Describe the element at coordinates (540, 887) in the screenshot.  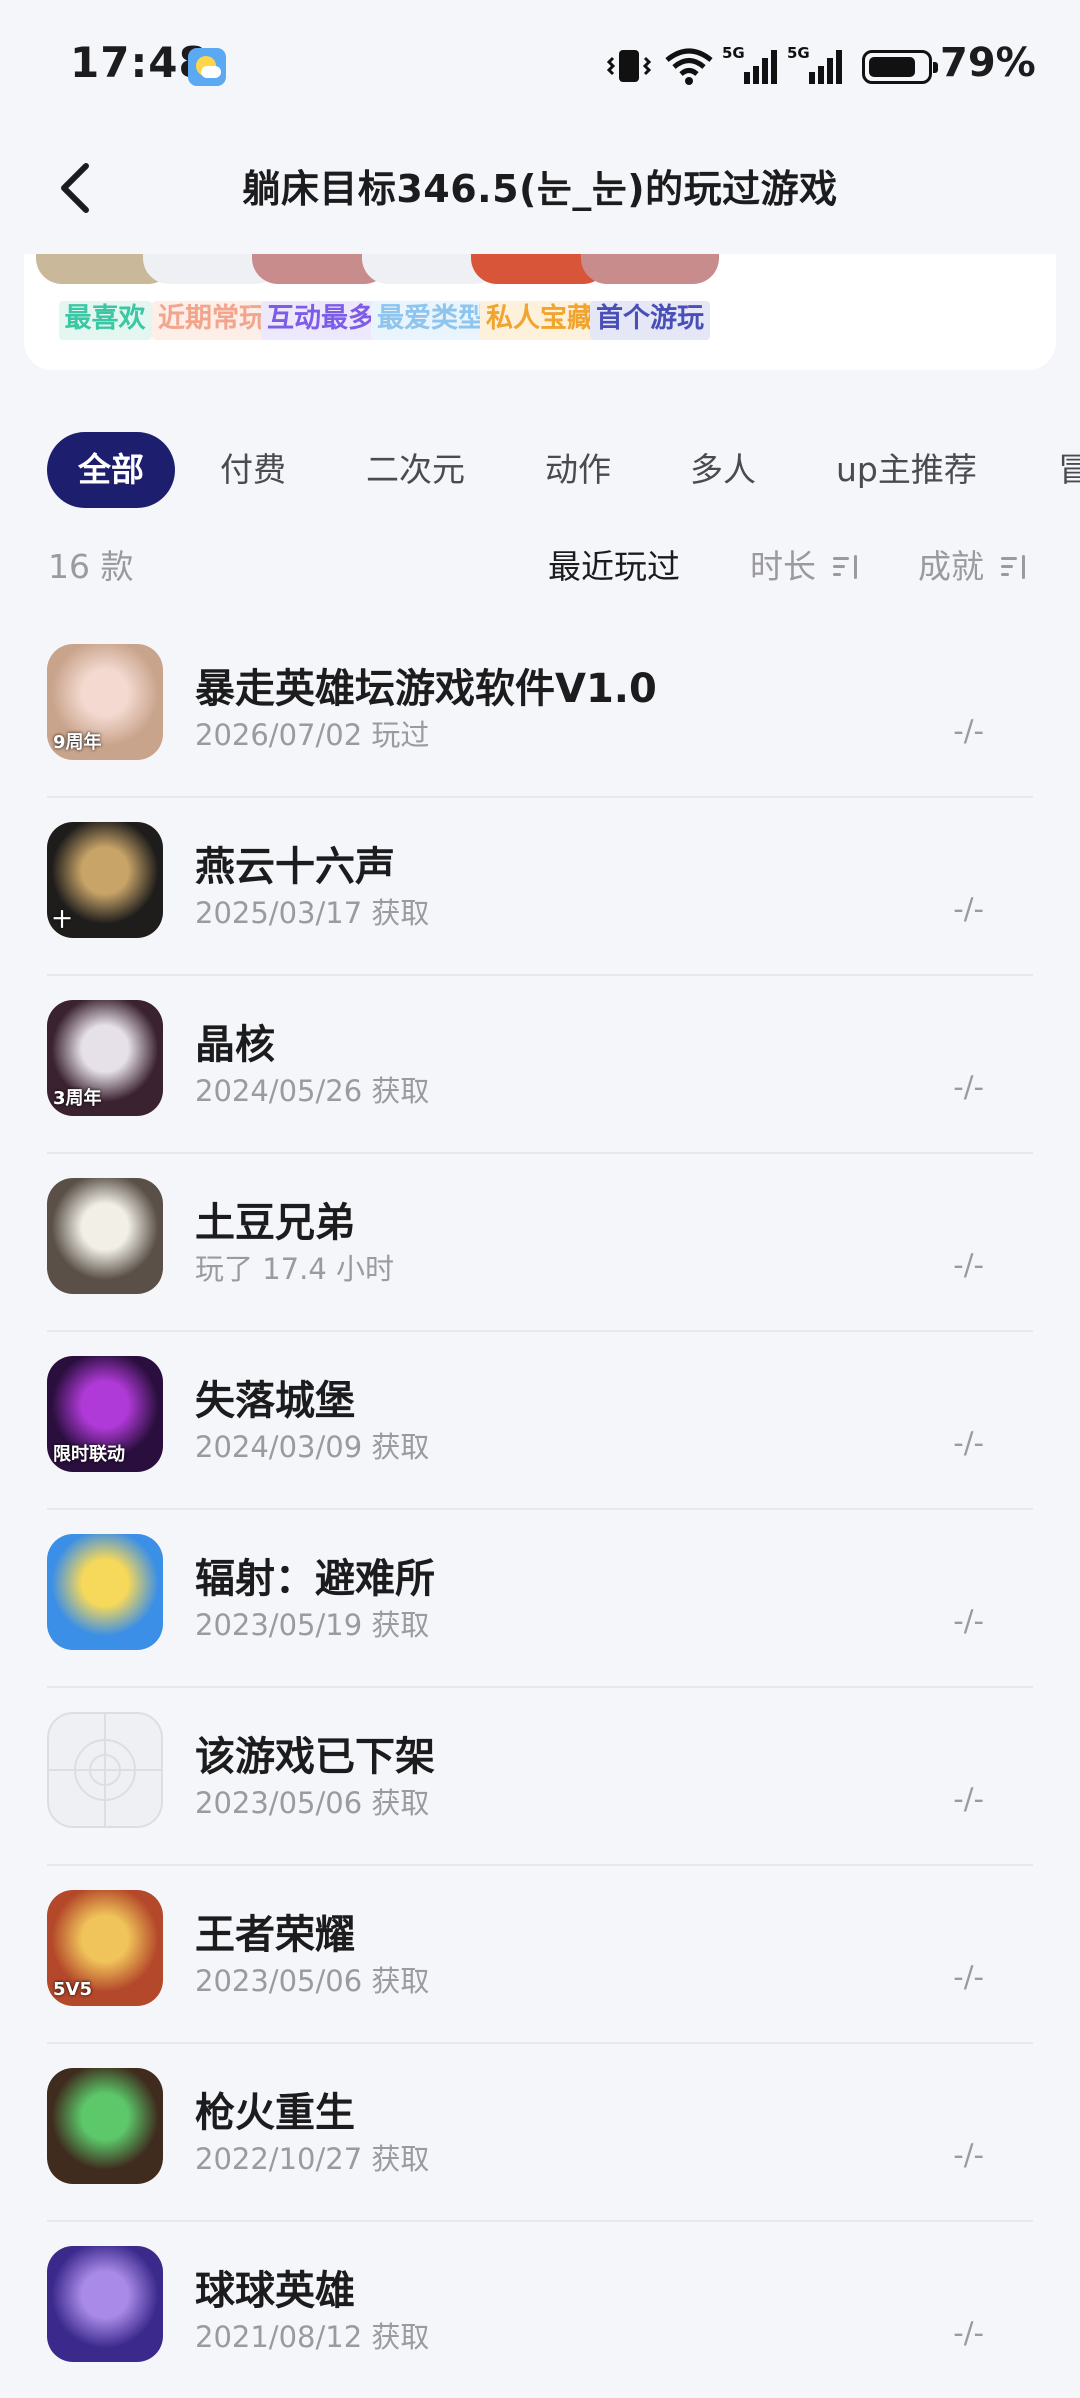
I see `game-row: 十 燕云十六声 2025/03/17 获取 -/-` at that location.